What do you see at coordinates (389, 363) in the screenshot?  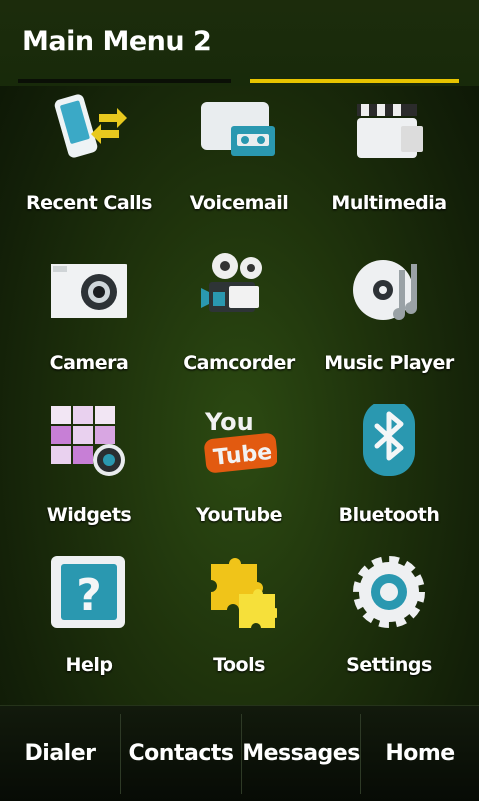 I see `app-label: Music Player` at bounding box center [389, 363].